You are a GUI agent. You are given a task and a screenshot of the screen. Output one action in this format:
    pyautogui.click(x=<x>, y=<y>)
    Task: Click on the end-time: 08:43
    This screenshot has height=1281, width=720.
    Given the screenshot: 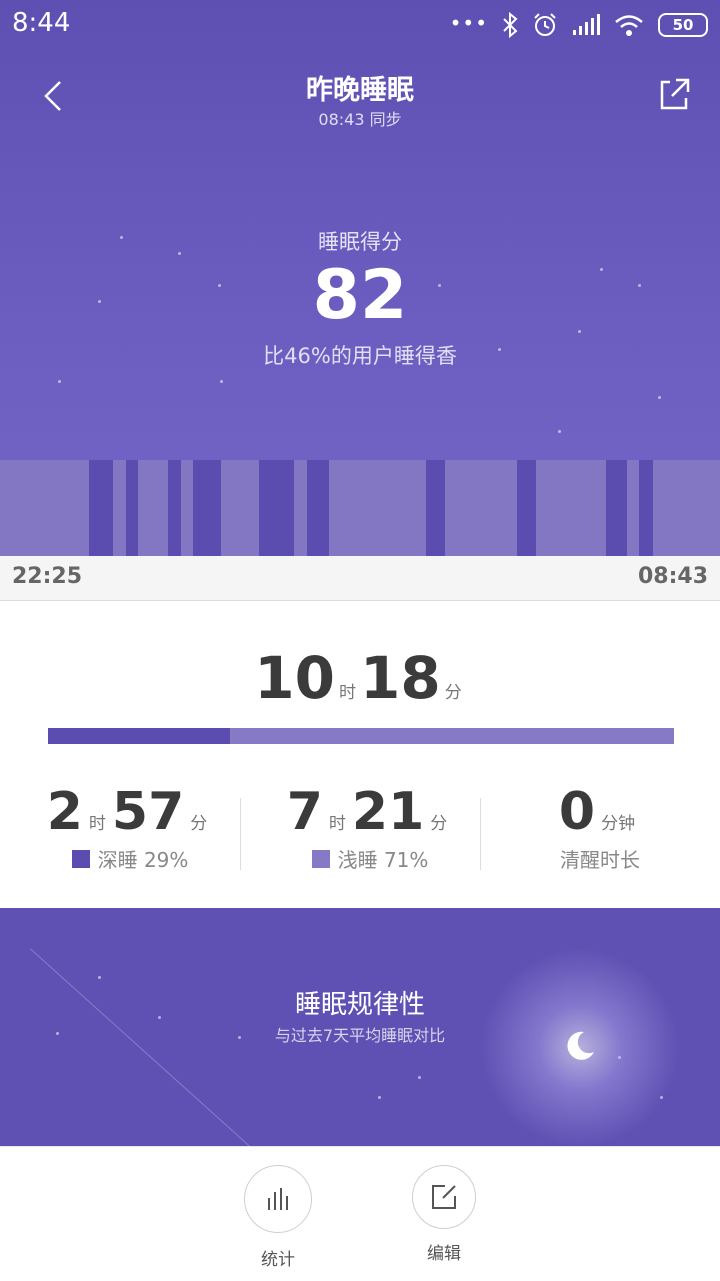 What is the action you would take?
    pyautogui.click(x=672, y=576)
    